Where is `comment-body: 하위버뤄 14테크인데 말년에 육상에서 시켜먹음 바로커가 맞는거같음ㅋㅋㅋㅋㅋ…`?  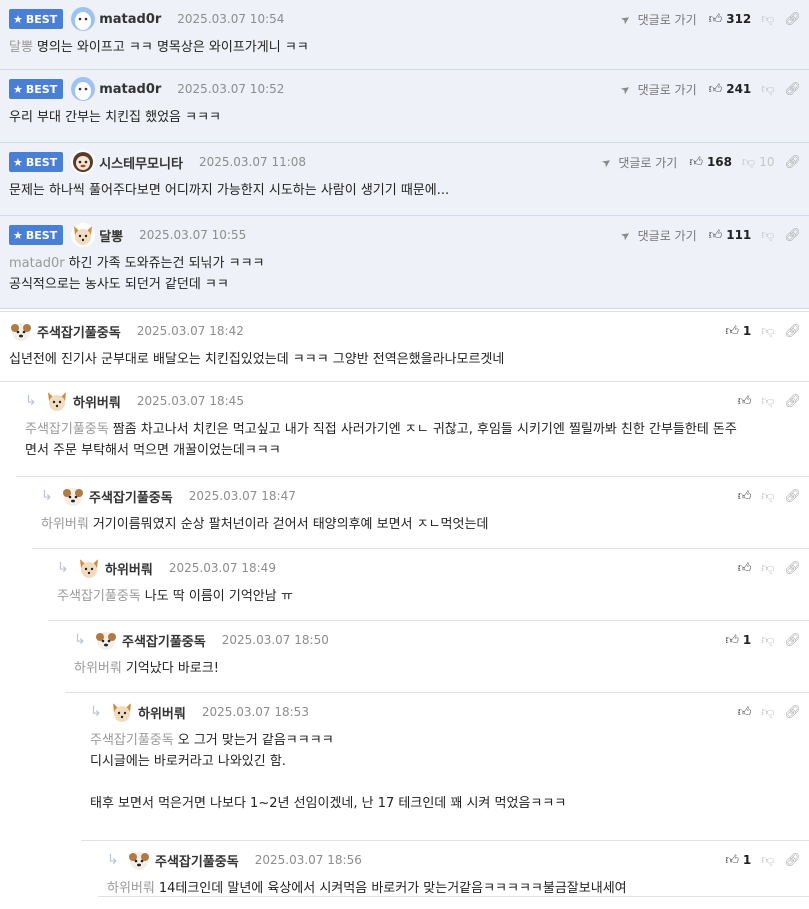
comment-body: 하위버뤄 14테크인데 말년에 육상에서 시켜먹음 바로커가 맞는거같음ㅋㅋㅋㅋㅋ… is located at coordinates (458, 888).